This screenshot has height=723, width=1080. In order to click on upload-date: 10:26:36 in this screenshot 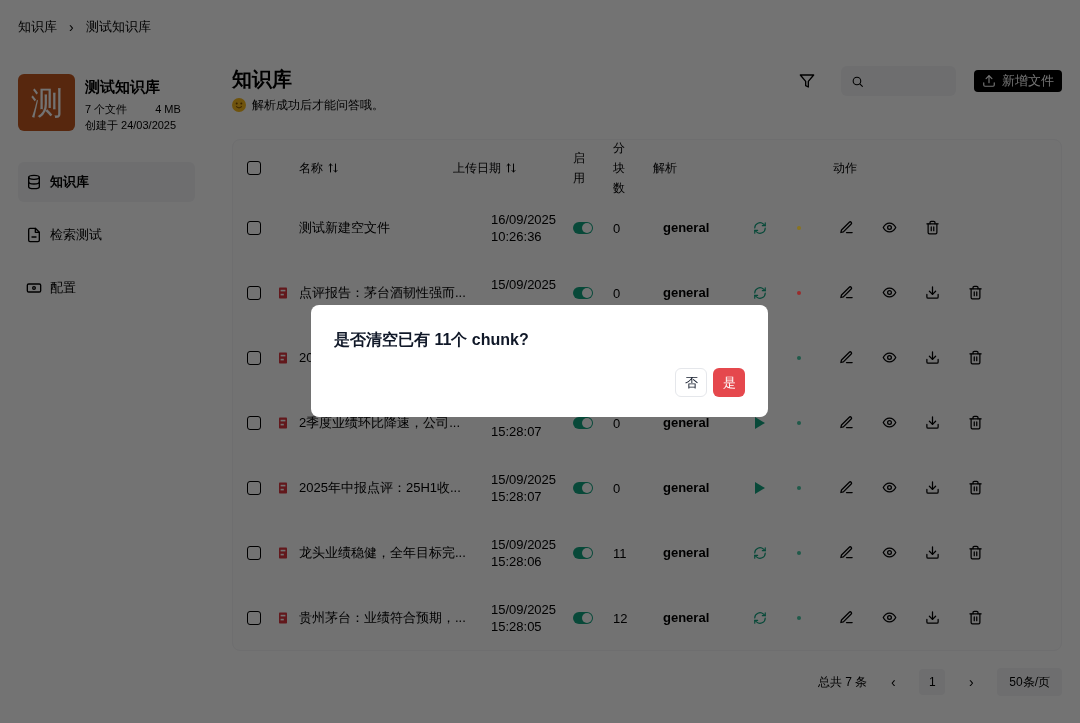, I will do `click(517, 236)`.